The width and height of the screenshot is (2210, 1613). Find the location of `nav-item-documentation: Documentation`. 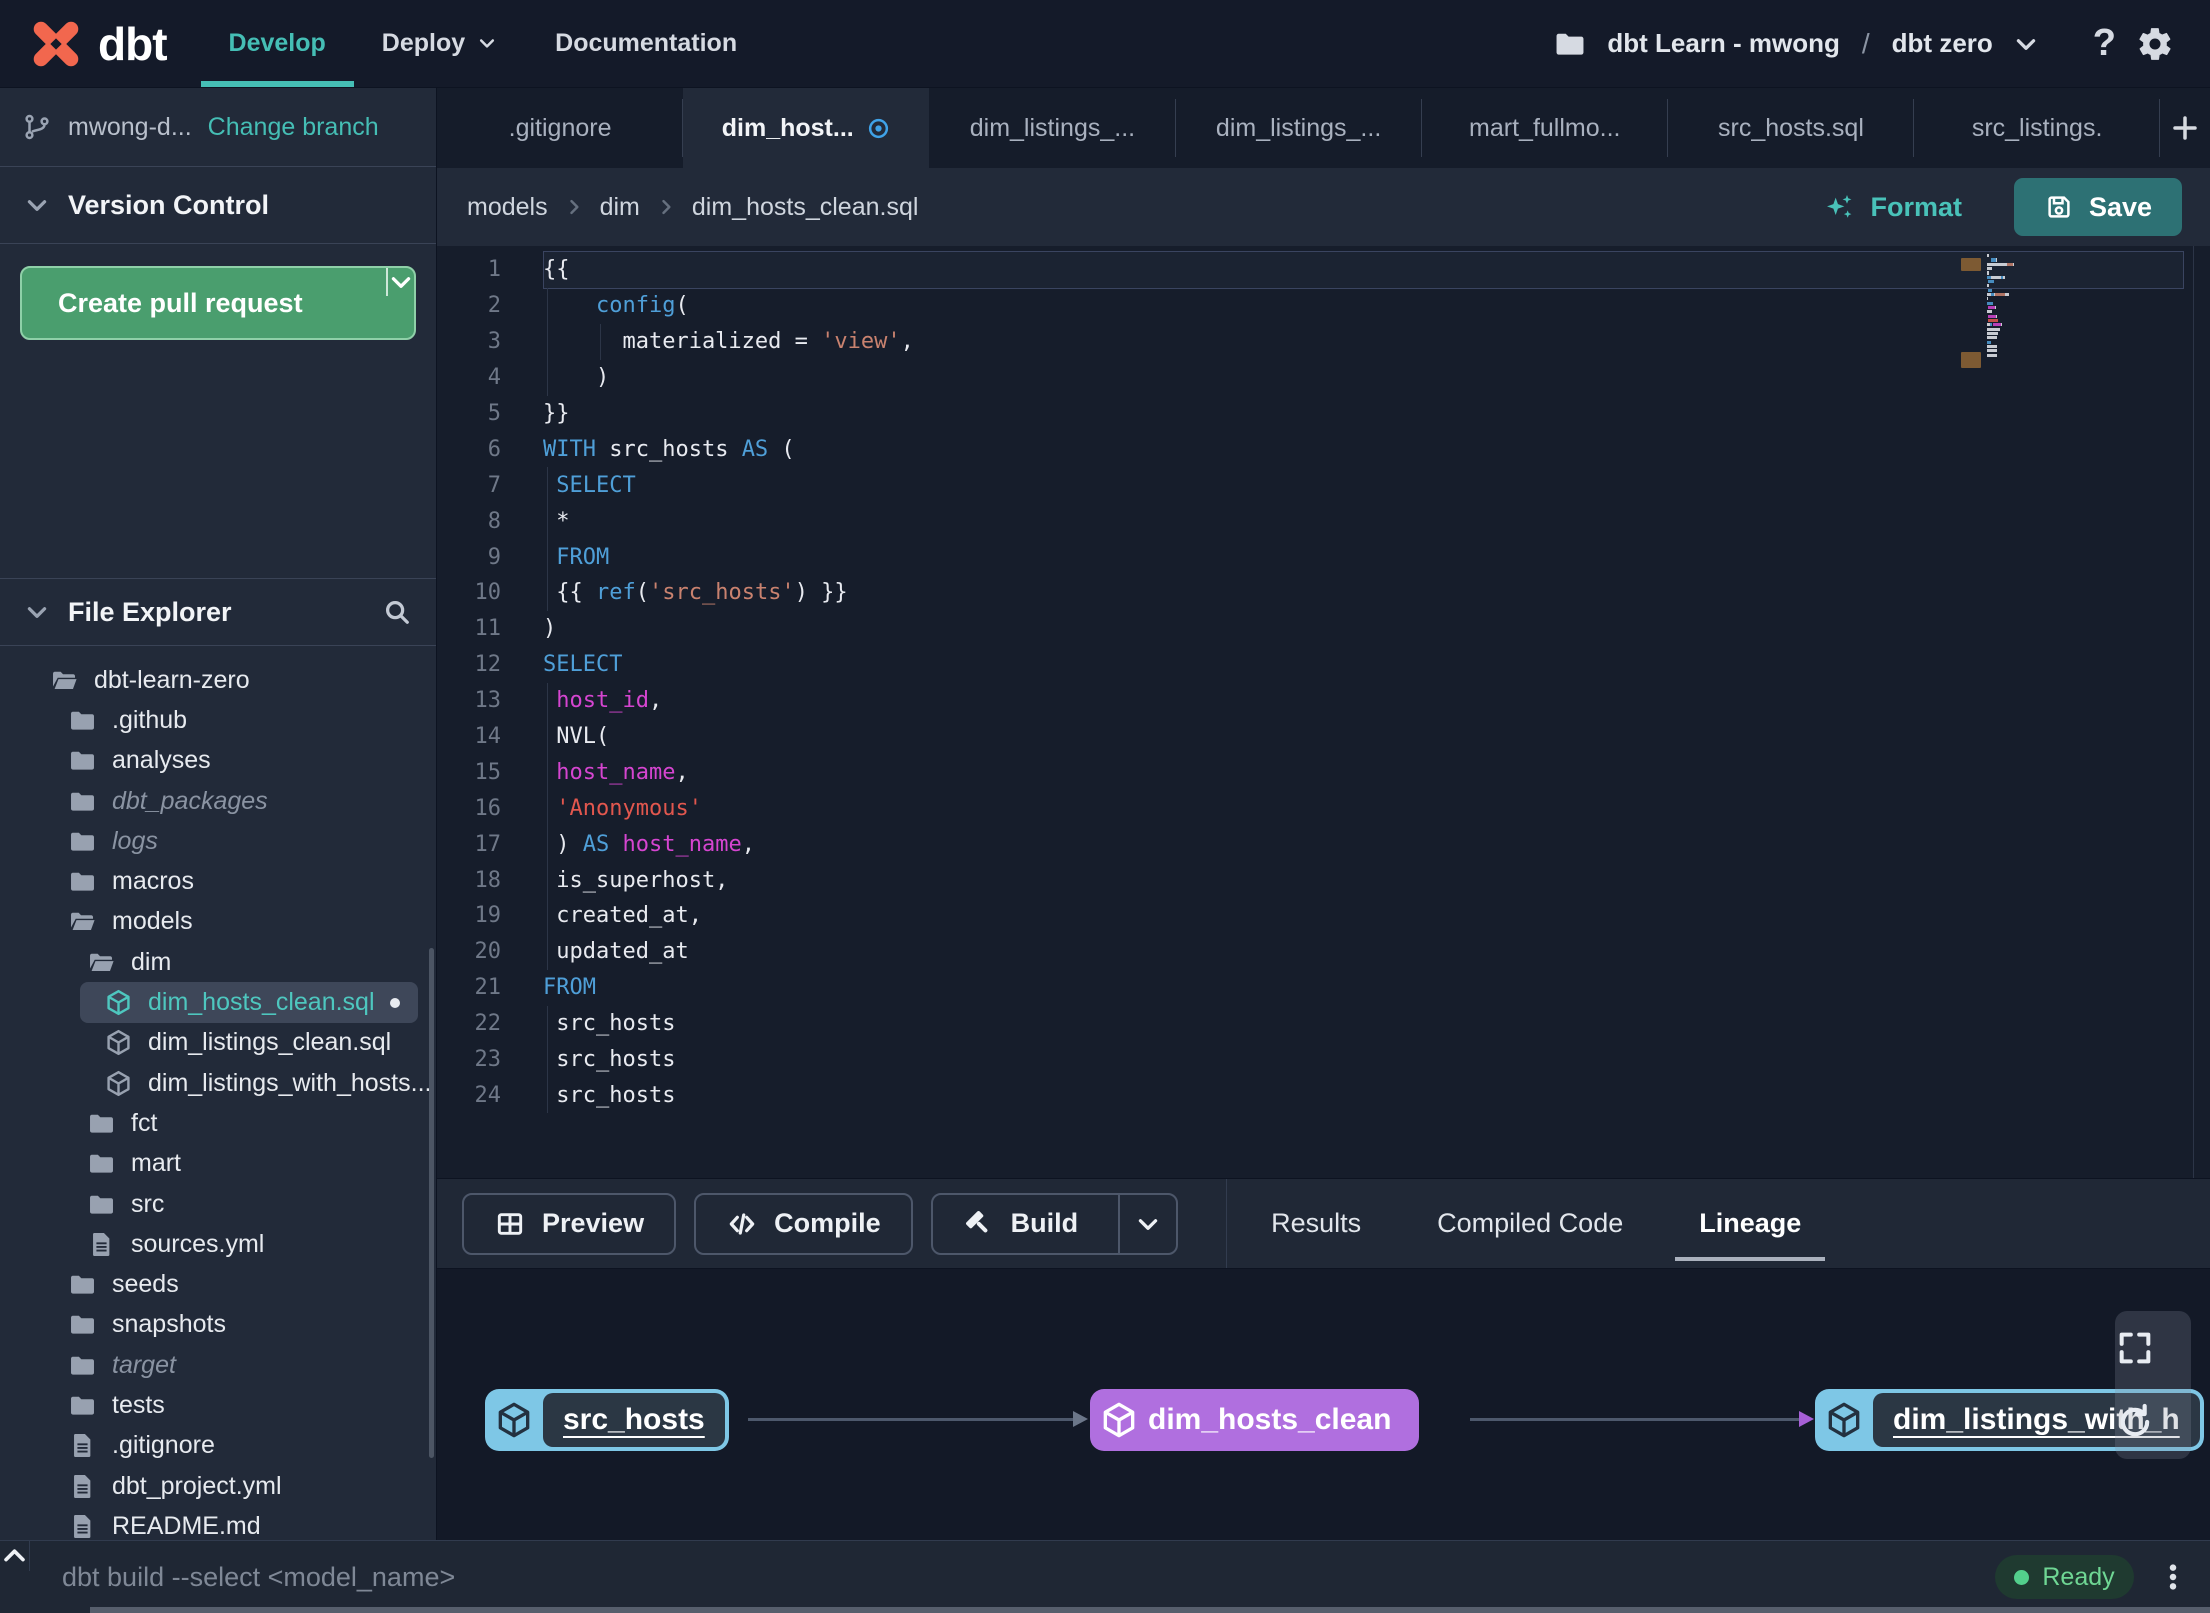

nav-item-documentation: Documentation is located at coordinates (646, 43).